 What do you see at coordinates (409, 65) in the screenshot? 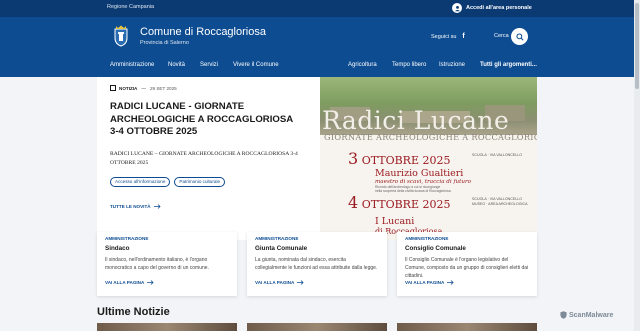
I see `nav-item-tempo-libero: Tempo libero` at bounding box center [409, 65].